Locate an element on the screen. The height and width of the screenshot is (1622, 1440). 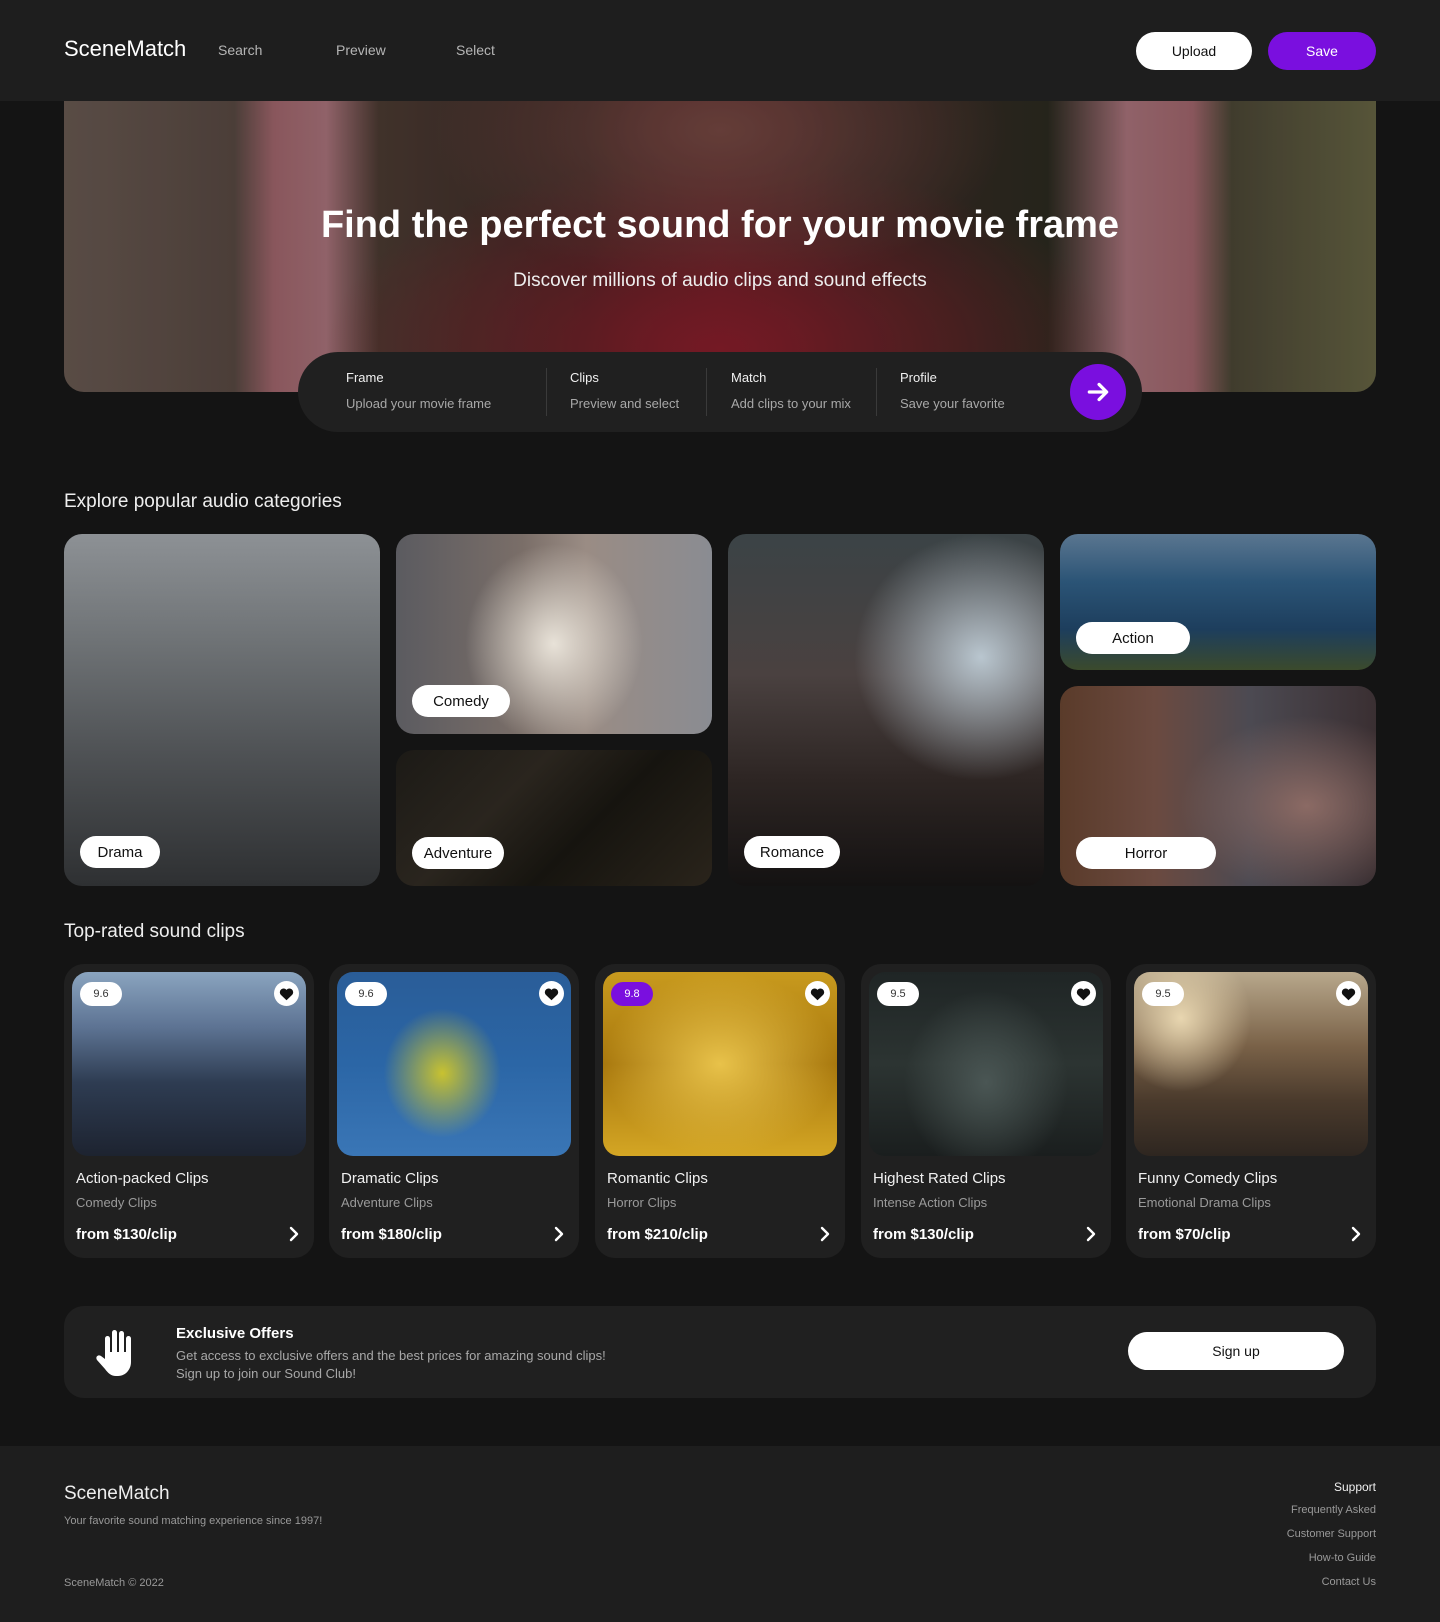
category-label: Drama is located at coordinates (120, 852).